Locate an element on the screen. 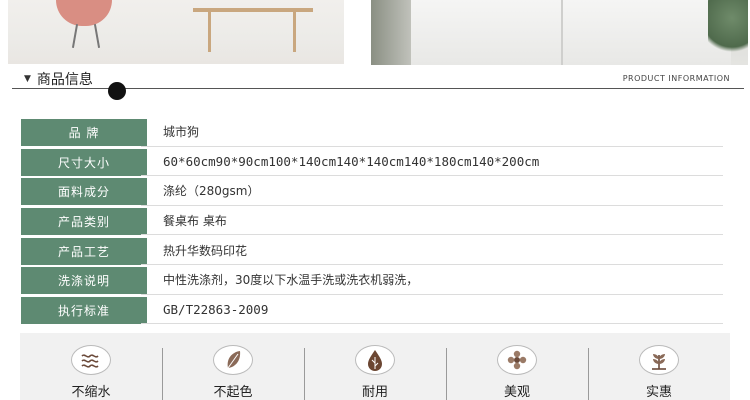  spec-row-standard: 执行标准 GB/T22863-2009 is located at coordinates (372, 310).